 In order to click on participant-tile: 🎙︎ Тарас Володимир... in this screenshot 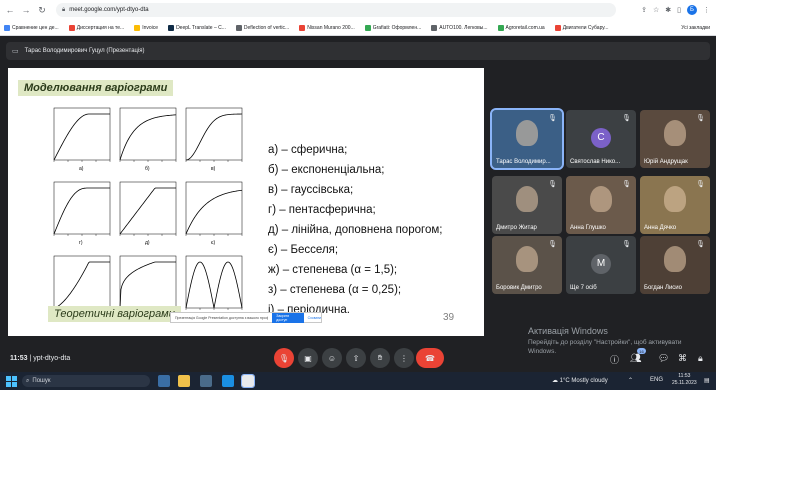, I will do `click(527, 139)`.